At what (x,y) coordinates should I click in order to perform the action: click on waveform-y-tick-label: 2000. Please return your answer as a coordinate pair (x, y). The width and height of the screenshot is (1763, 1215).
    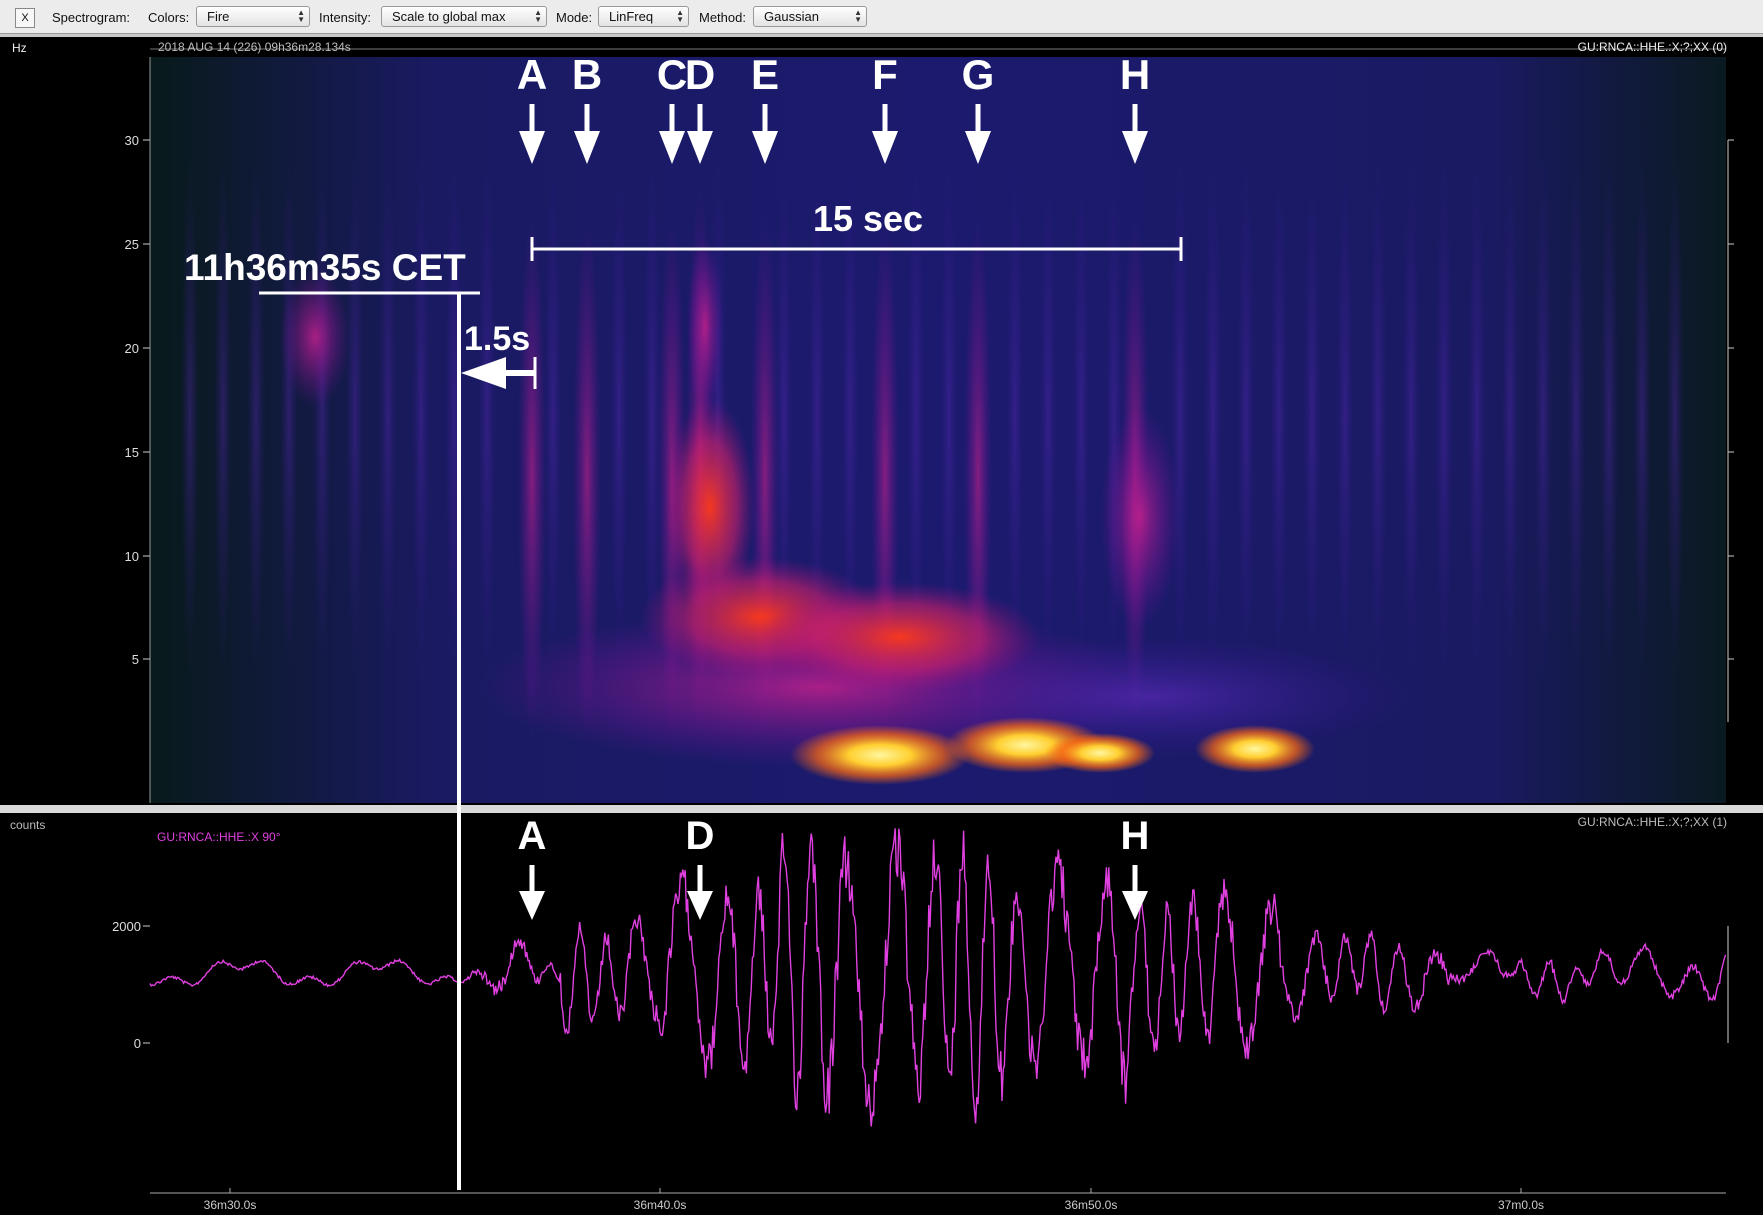
    Looking at the image, I should click on (126, 926).